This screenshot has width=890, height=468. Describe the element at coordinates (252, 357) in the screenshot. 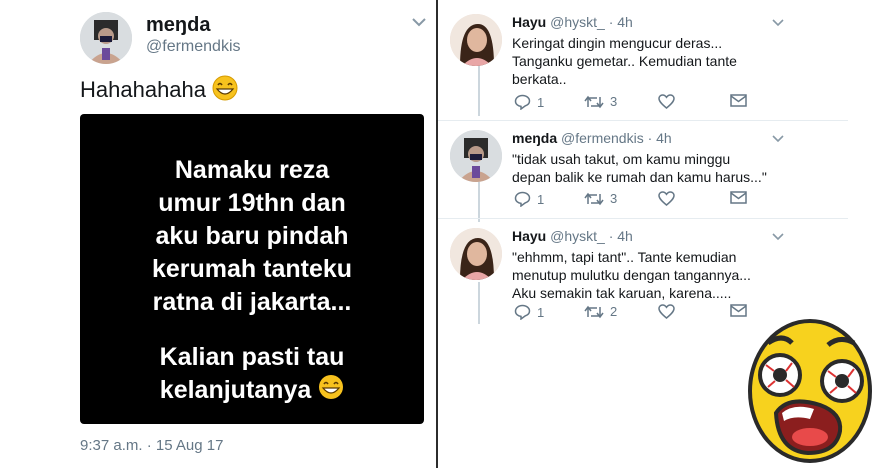

I see `media-line-6: Kalian pasti tau` at that location.